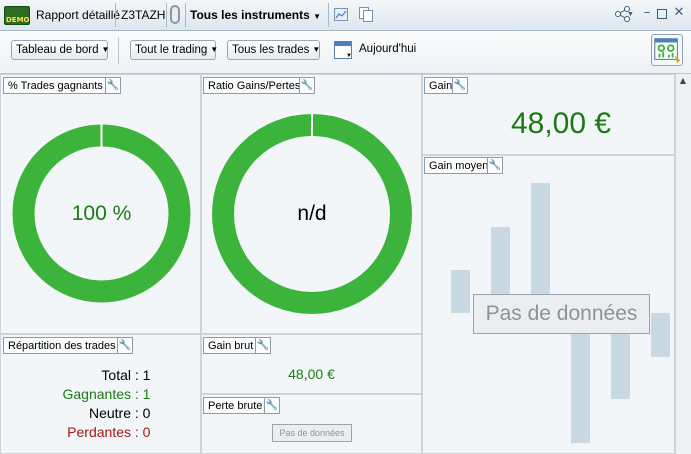 The image size is (691, 454). I want to click on copy-icon, so click(366, 14).